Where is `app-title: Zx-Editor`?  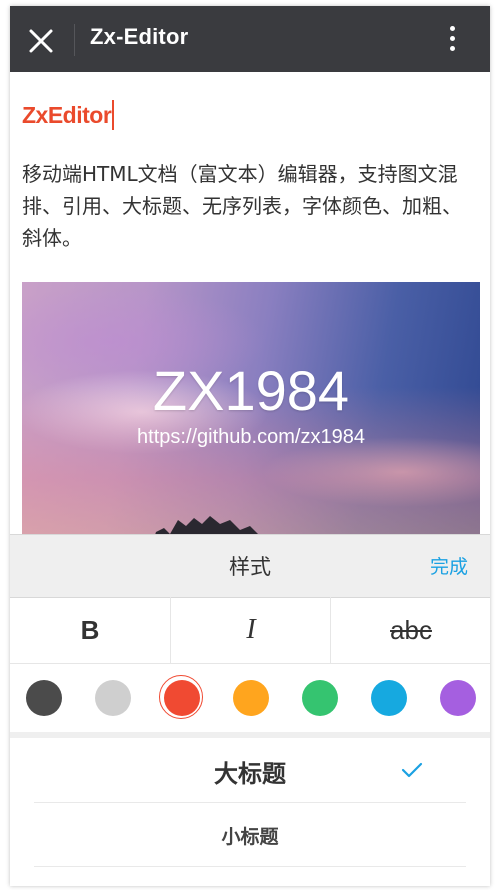 app-title: Zx-Editor is located at coordinates (139, 36).